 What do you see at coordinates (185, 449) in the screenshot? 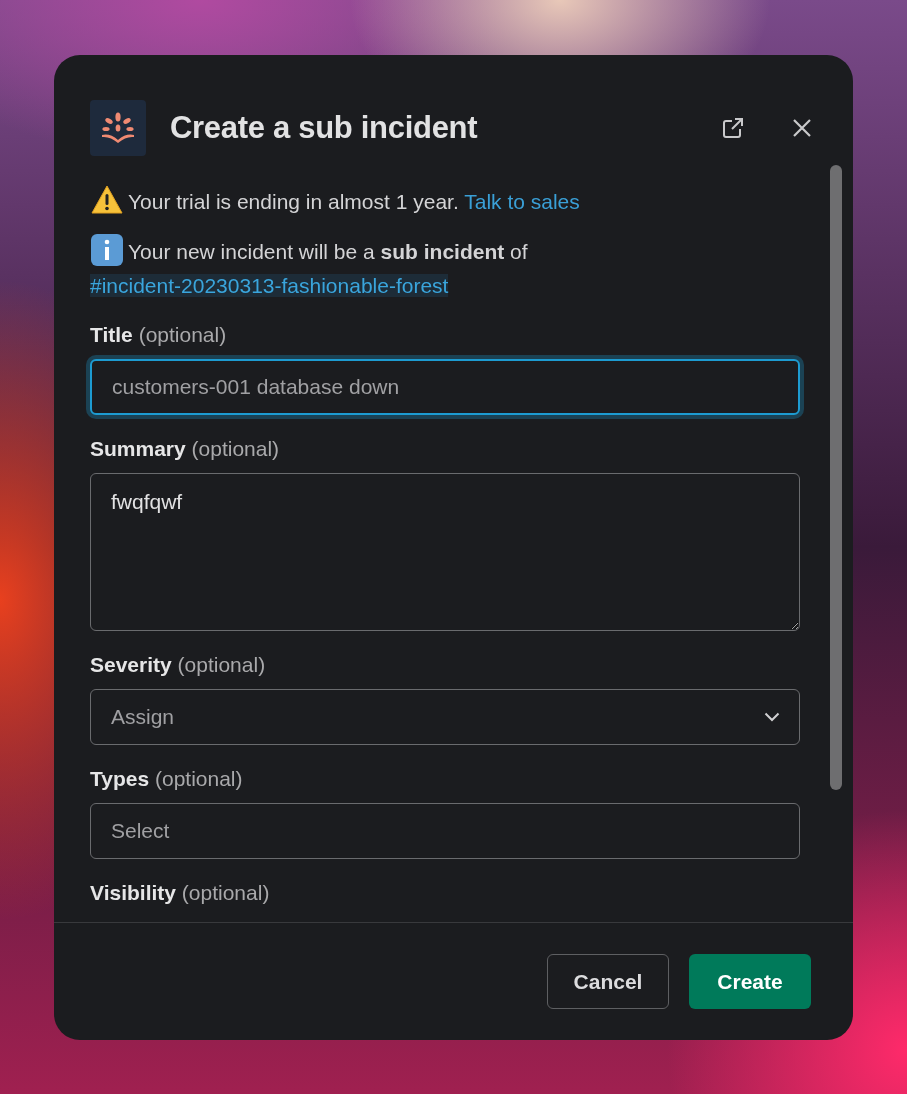
I see `field-label: Summary (optional)` at bounding box center [185, 449].